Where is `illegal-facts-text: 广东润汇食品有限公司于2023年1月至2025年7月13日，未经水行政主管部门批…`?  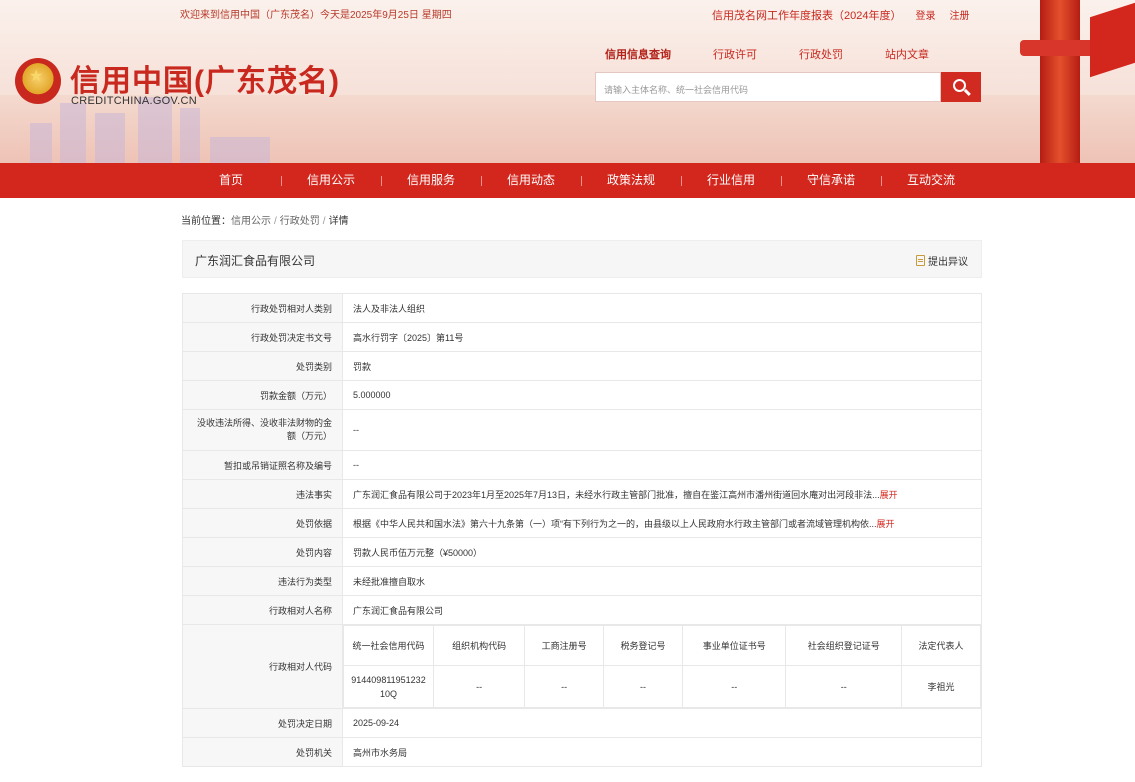
illegal-facts-text: 广东润汇食品有限公司于2023年1月至2025年7月13日，未经水行政主管部门批… is located at coordinates (616, 494).